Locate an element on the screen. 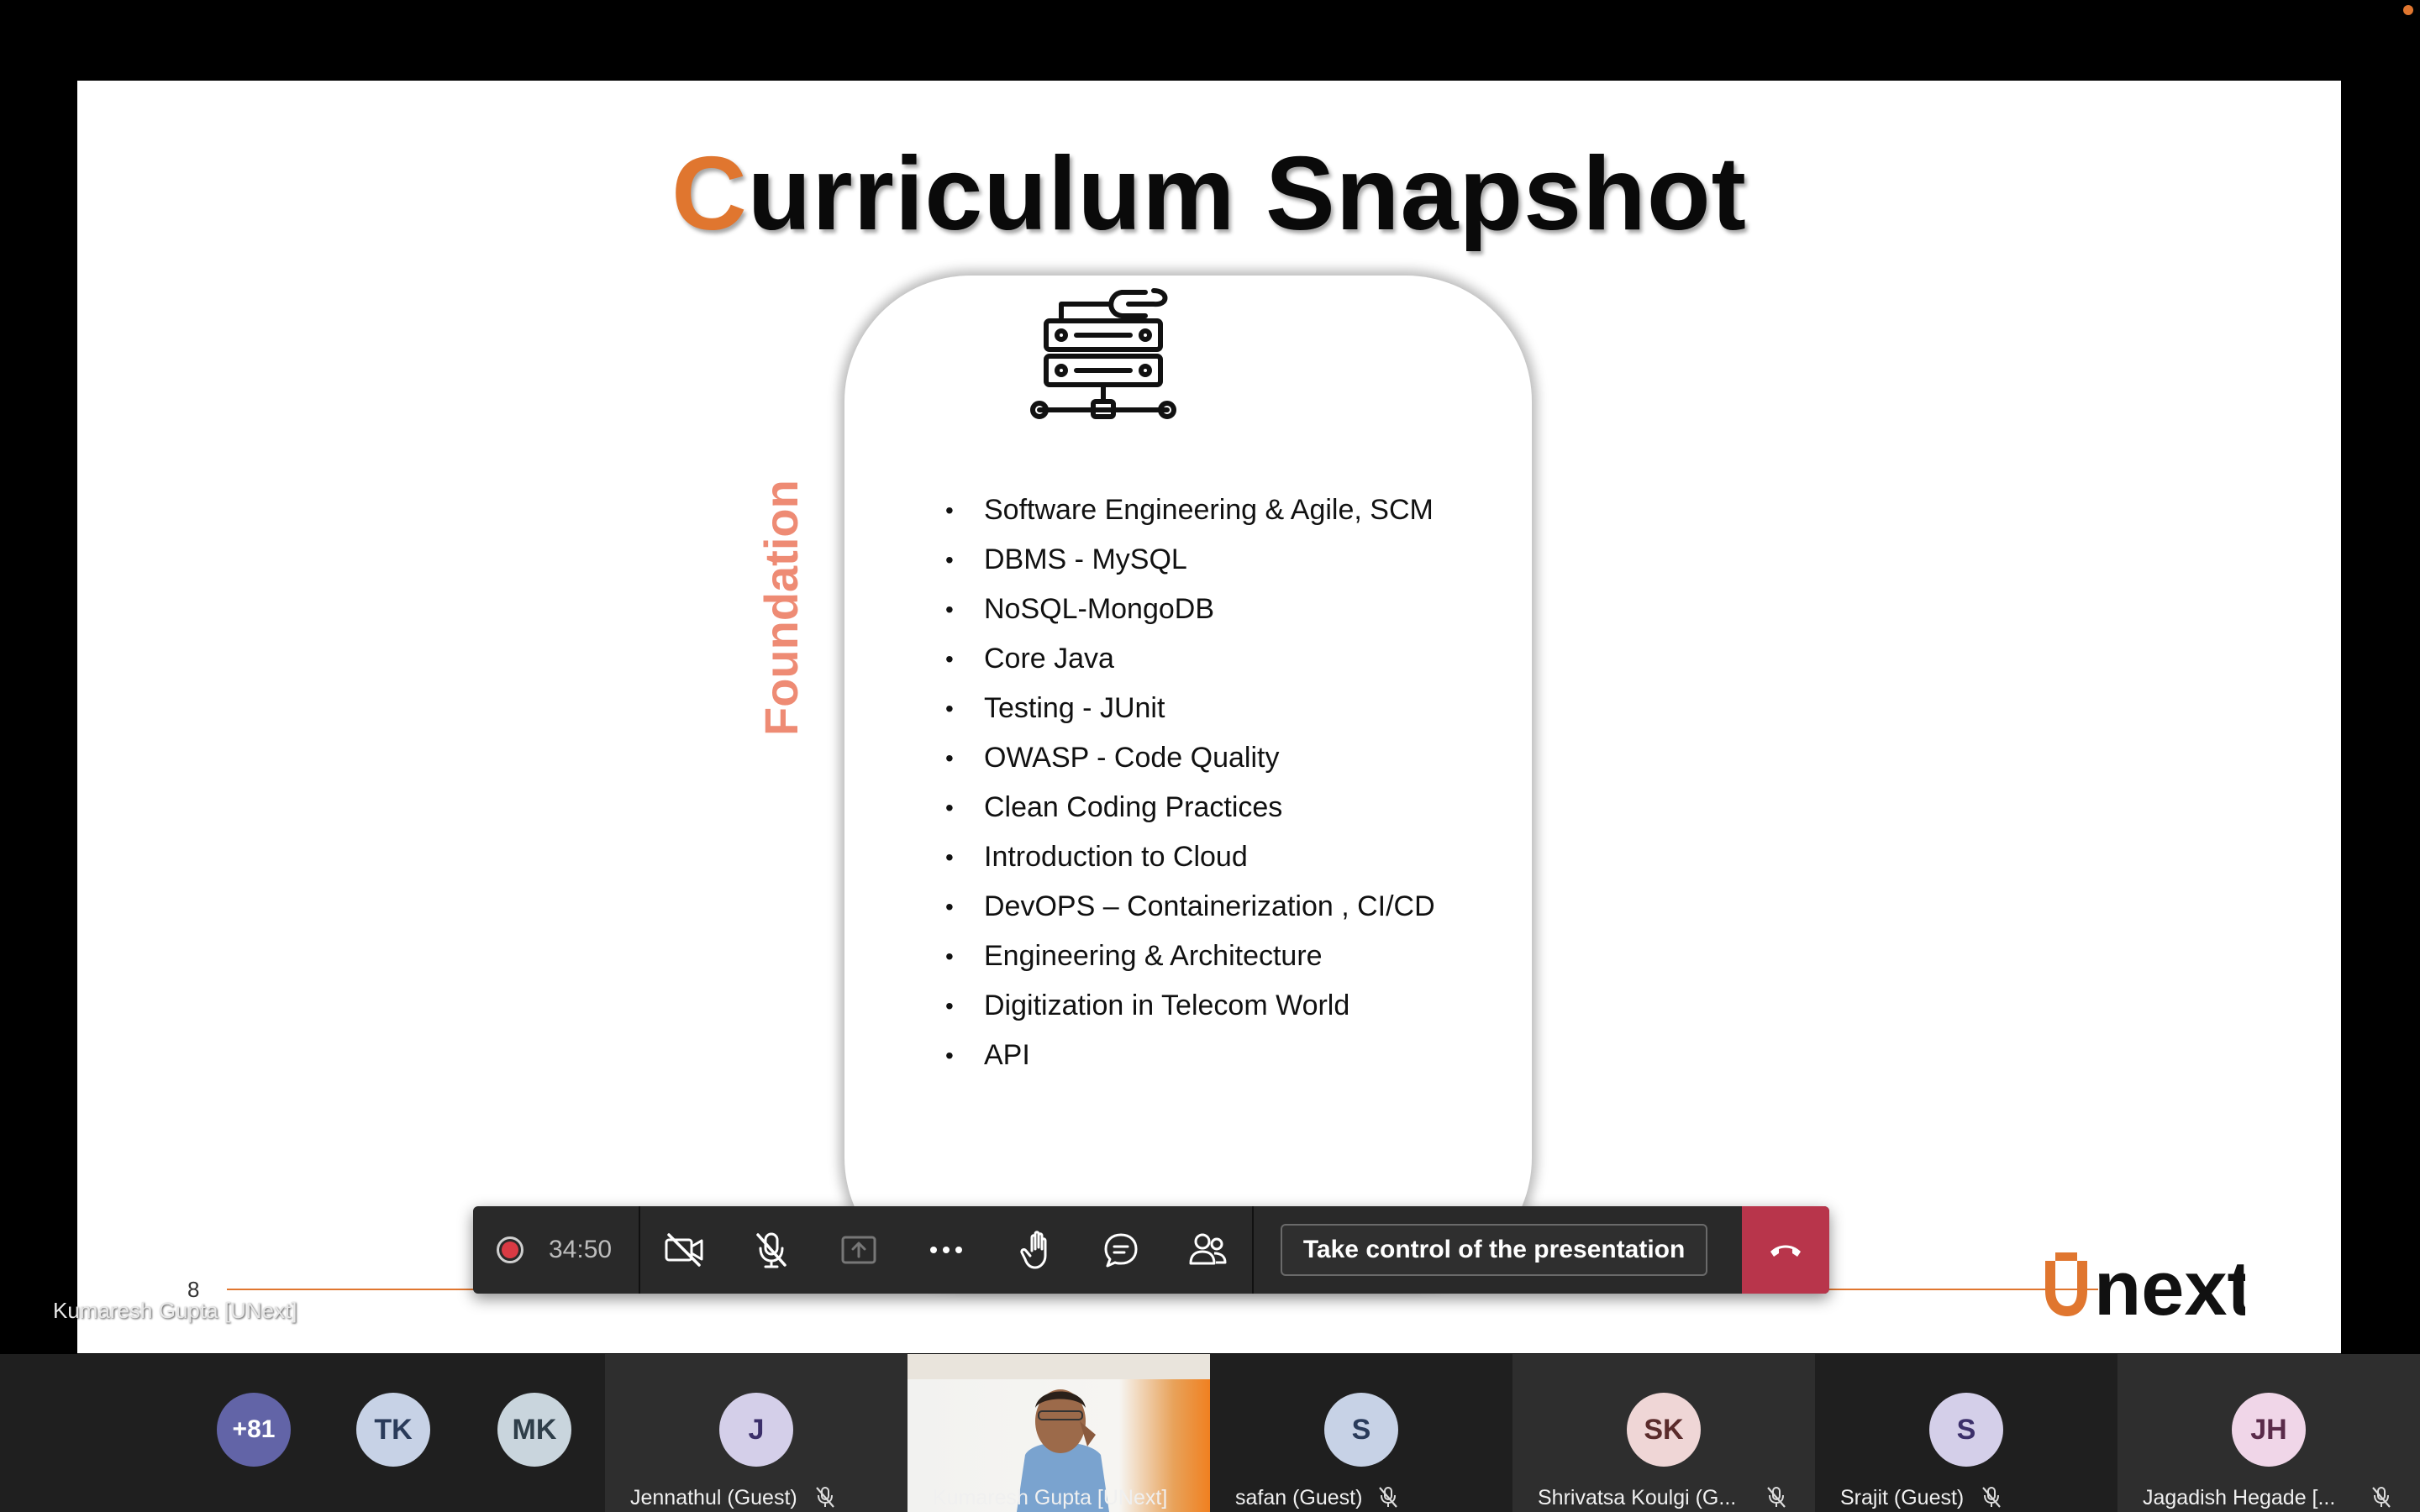 Image resolution: width=2420 pixels, height=1512 pixels. avatar: J is located at coordinates (756, 1430).